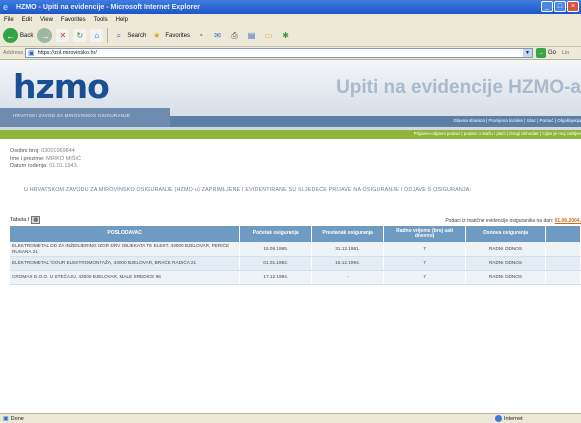 The height and width of the screenshot is (423, 581). Describe the element at coordinates (498, 418) in the screenshot. I see `globe-icon` at that location.